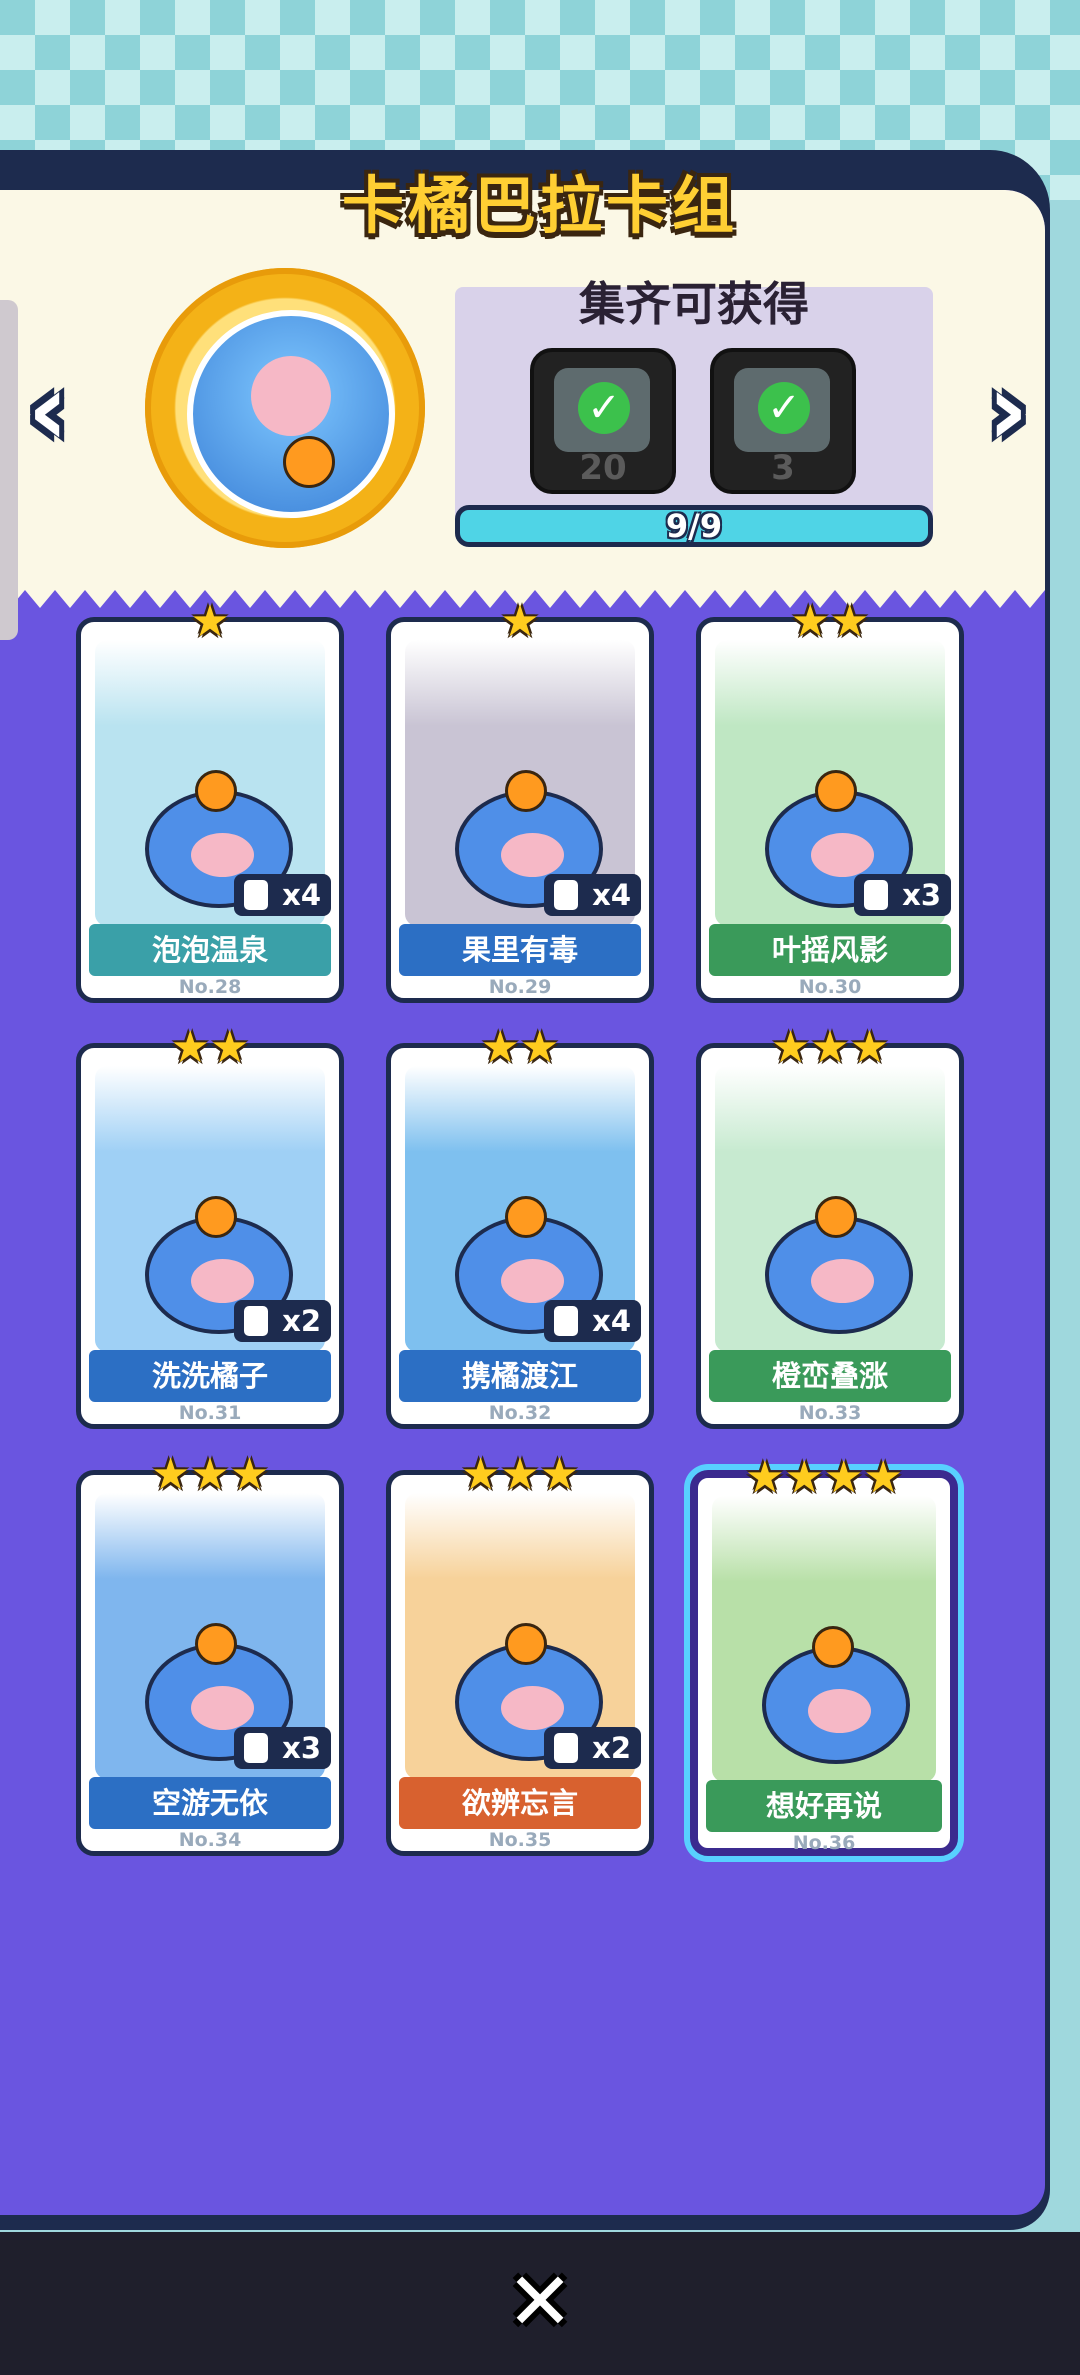 This screenshot has height=2375, width=1080. I want to click on reward-item: ✓ 20, so click(603, 421).